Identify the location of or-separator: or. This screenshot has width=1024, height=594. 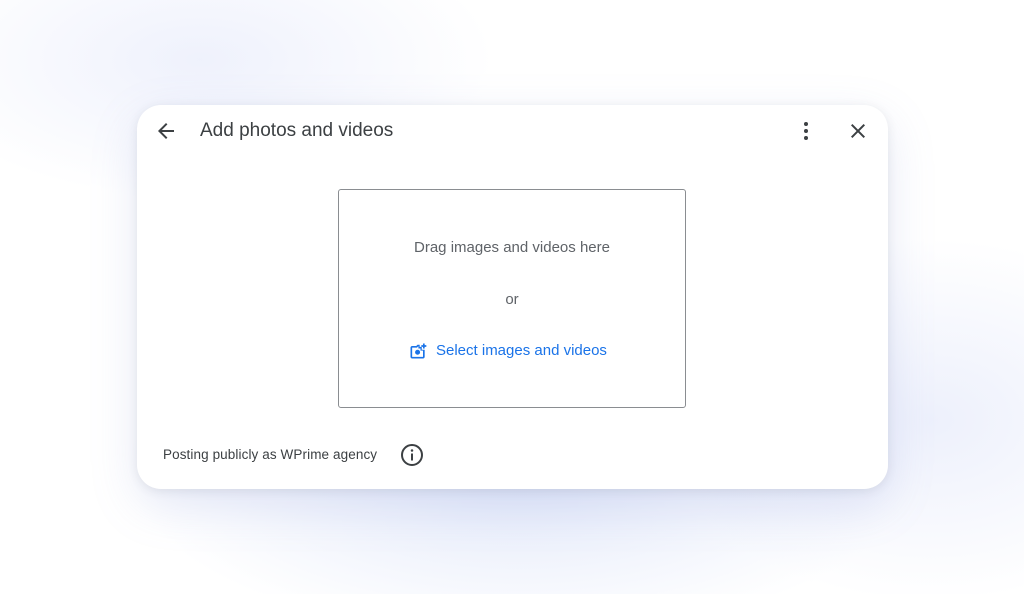
(512, 299).